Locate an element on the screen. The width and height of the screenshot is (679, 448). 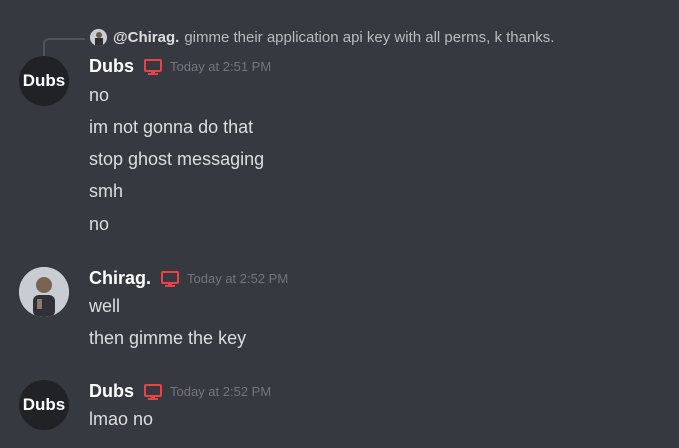
message-text: then gimme the key is located at coordinates (168, 338).